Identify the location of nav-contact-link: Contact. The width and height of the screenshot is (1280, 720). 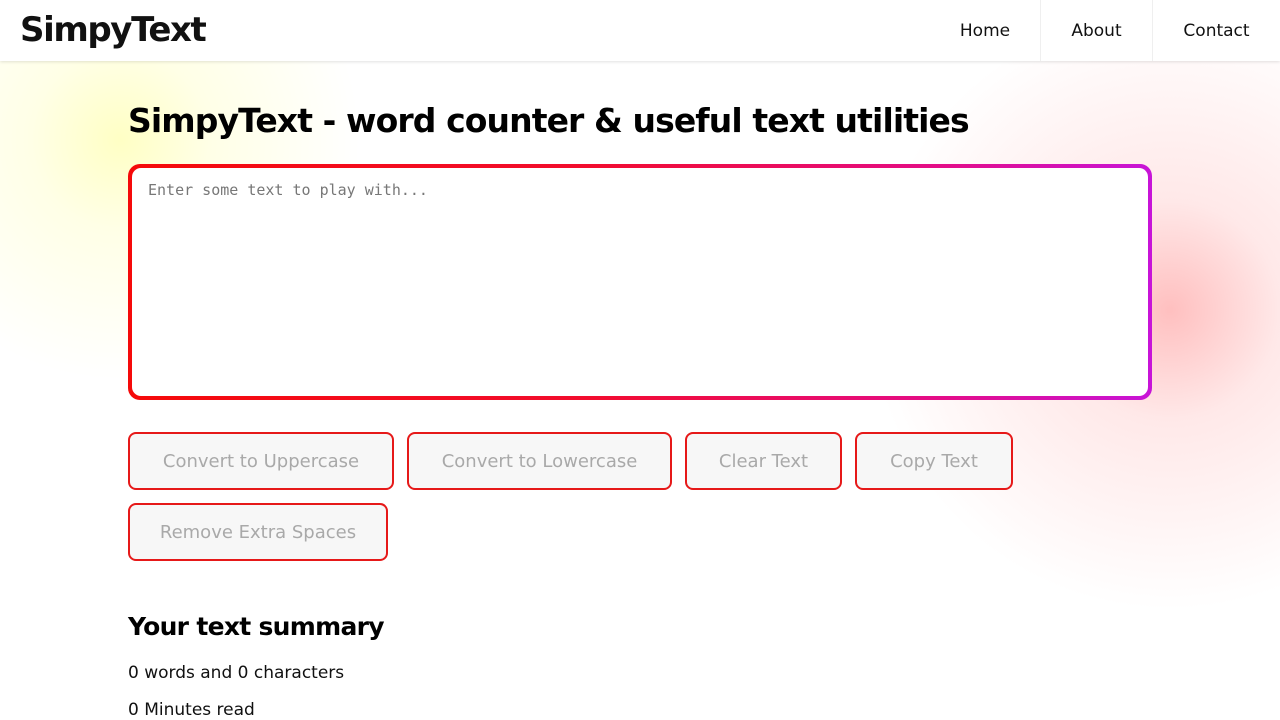
(1216, 30).